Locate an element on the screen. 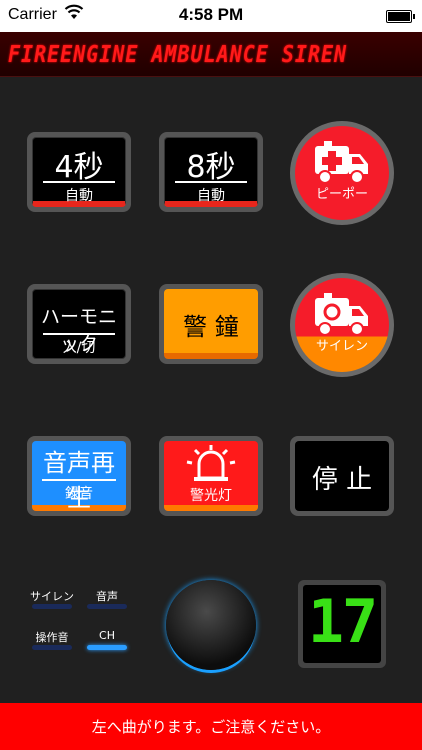 The width and height of the screenshot is (422, 750). channel-indicator is located at coordinates (107, 647).